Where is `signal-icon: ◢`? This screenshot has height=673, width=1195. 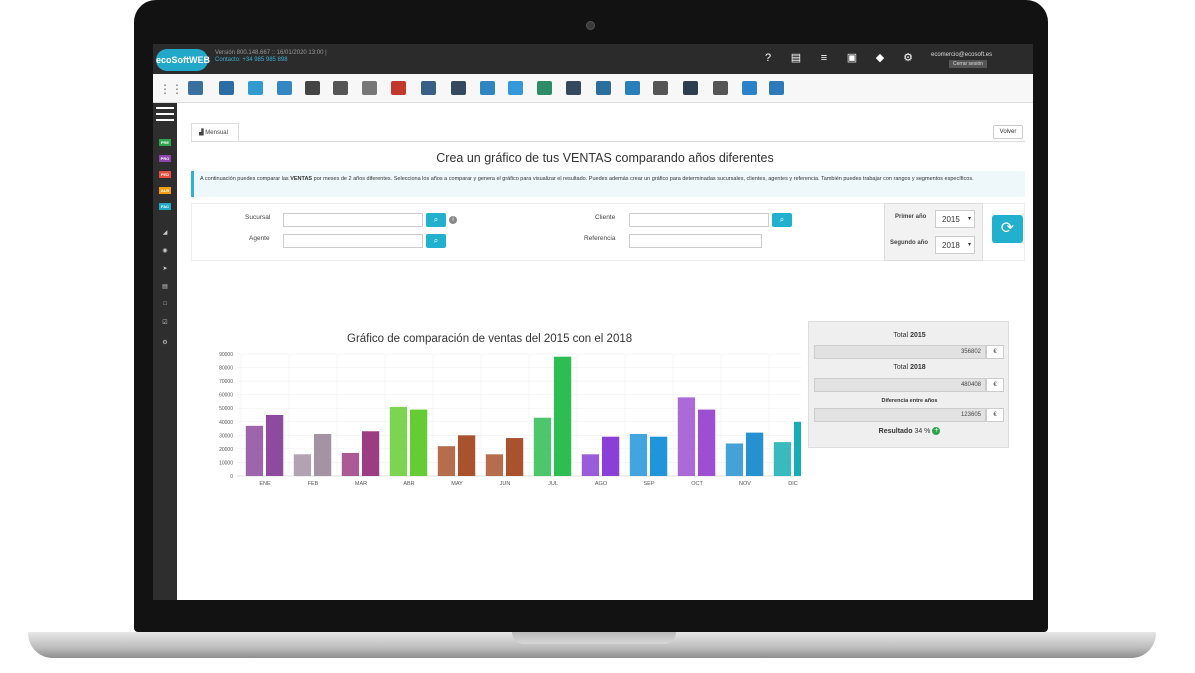 signal-icon: ◢ is located at coordinates (165, 233).